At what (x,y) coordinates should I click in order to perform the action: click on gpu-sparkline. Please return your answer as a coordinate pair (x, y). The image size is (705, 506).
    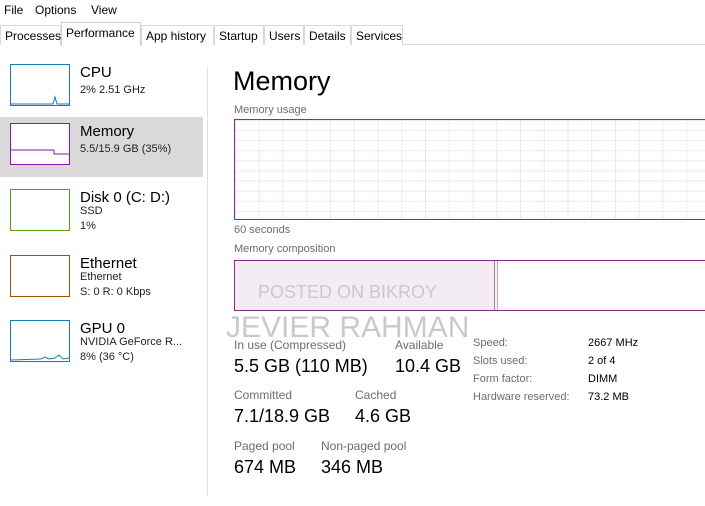
    Looking at the image, I should click on (40, 357).